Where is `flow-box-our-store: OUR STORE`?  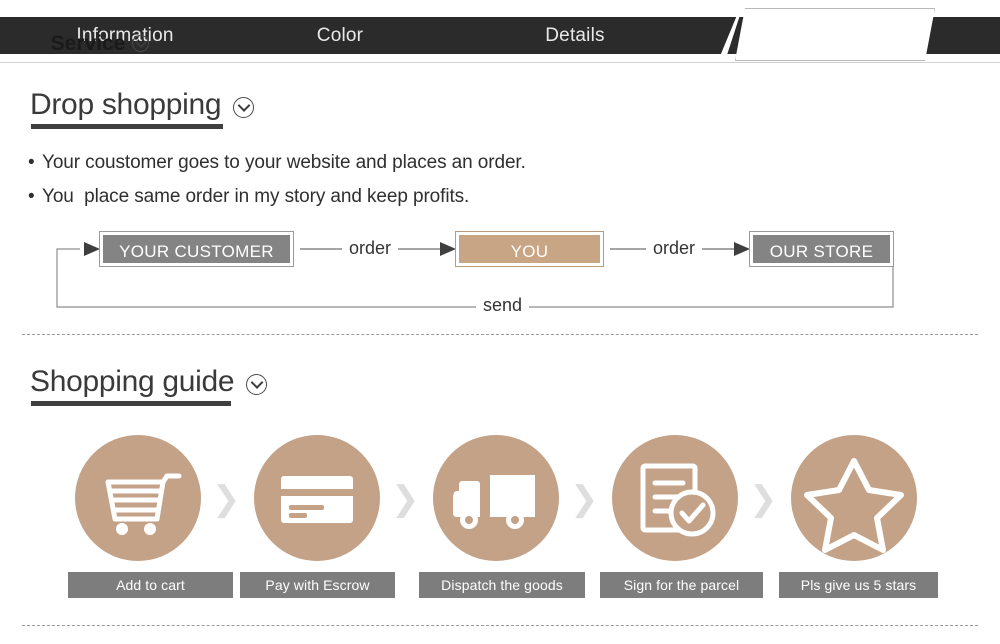
flow-box-our-store: OUR STORE is located at coordinates (821, 249).